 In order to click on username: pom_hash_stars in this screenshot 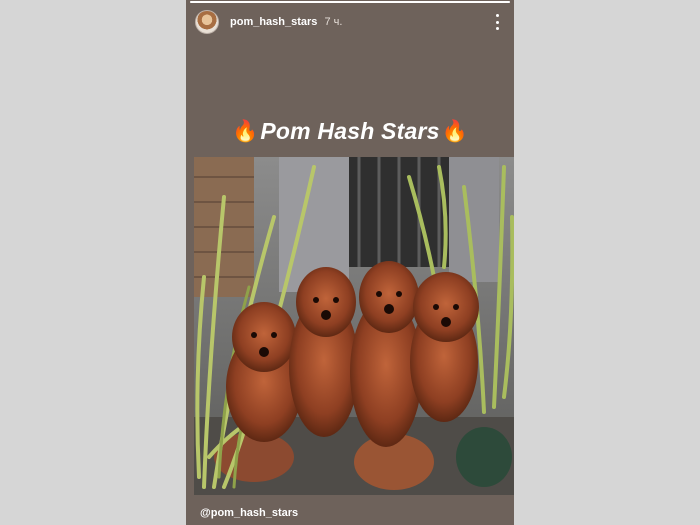, I will do `click(273, 22)`.